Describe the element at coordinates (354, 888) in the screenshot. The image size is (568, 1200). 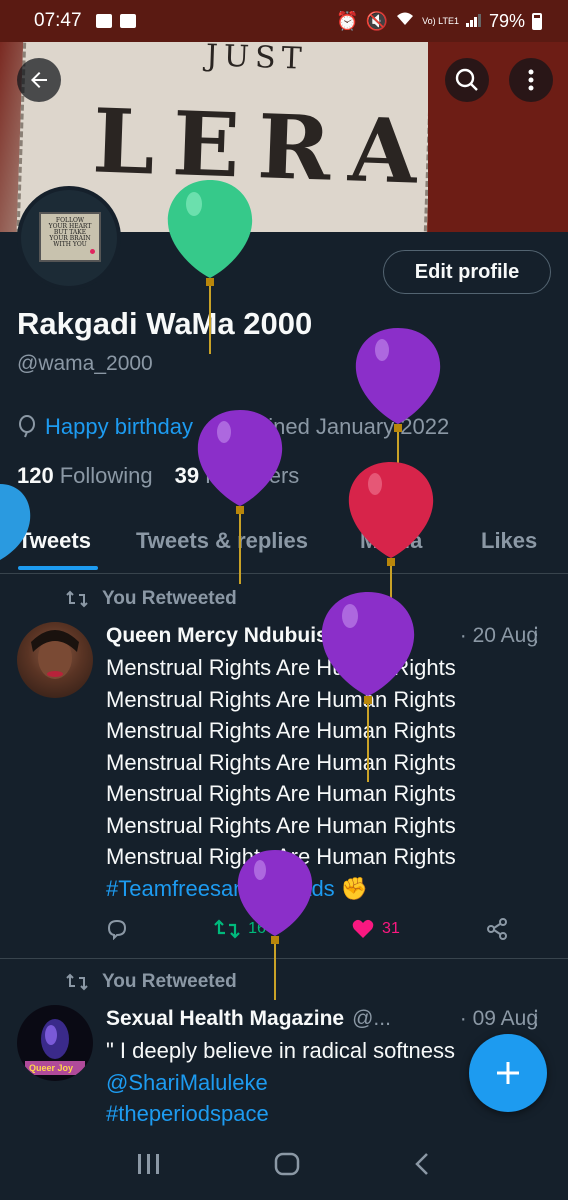
I see `fist-emoji: ✊` at that location.